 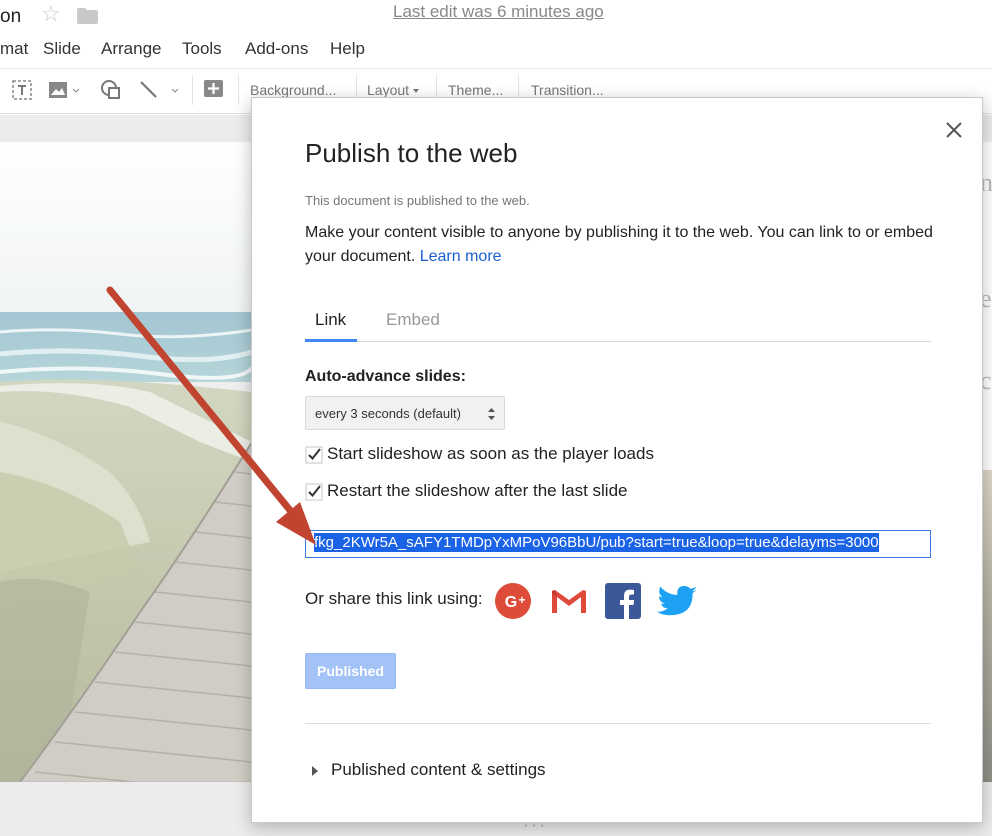 I want to click on menu-addons: Add-ons, so click(x=276, y=49).